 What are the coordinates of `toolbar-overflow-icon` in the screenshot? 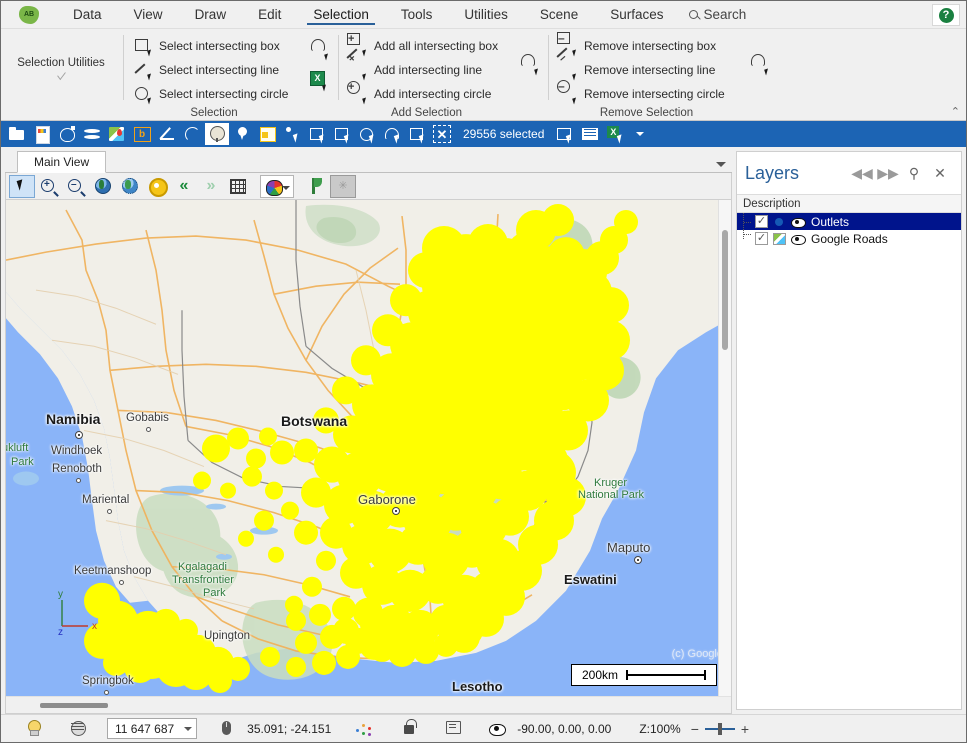 It's located at (640, 134).